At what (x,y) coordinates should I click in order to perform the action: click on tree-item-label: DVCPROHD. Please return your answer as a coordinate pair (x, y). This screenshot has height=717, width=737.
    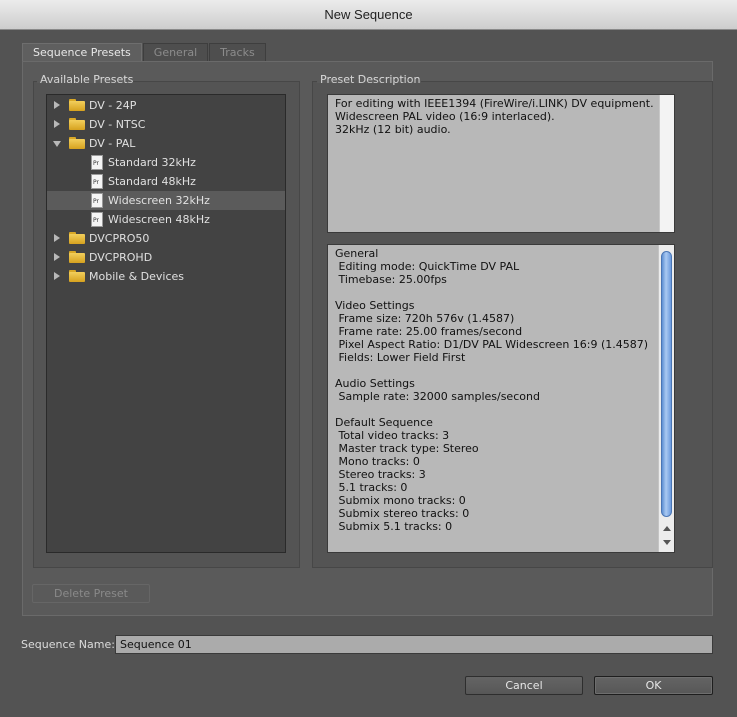
    Looking at the image, I should click on (121, 257).